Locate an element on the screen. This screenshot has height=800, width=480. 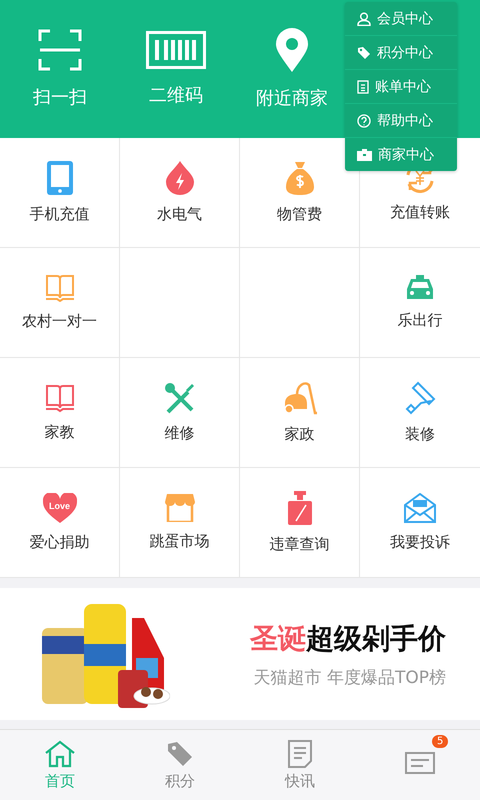
service-label: 家教 is located at coordinates (59, 432).